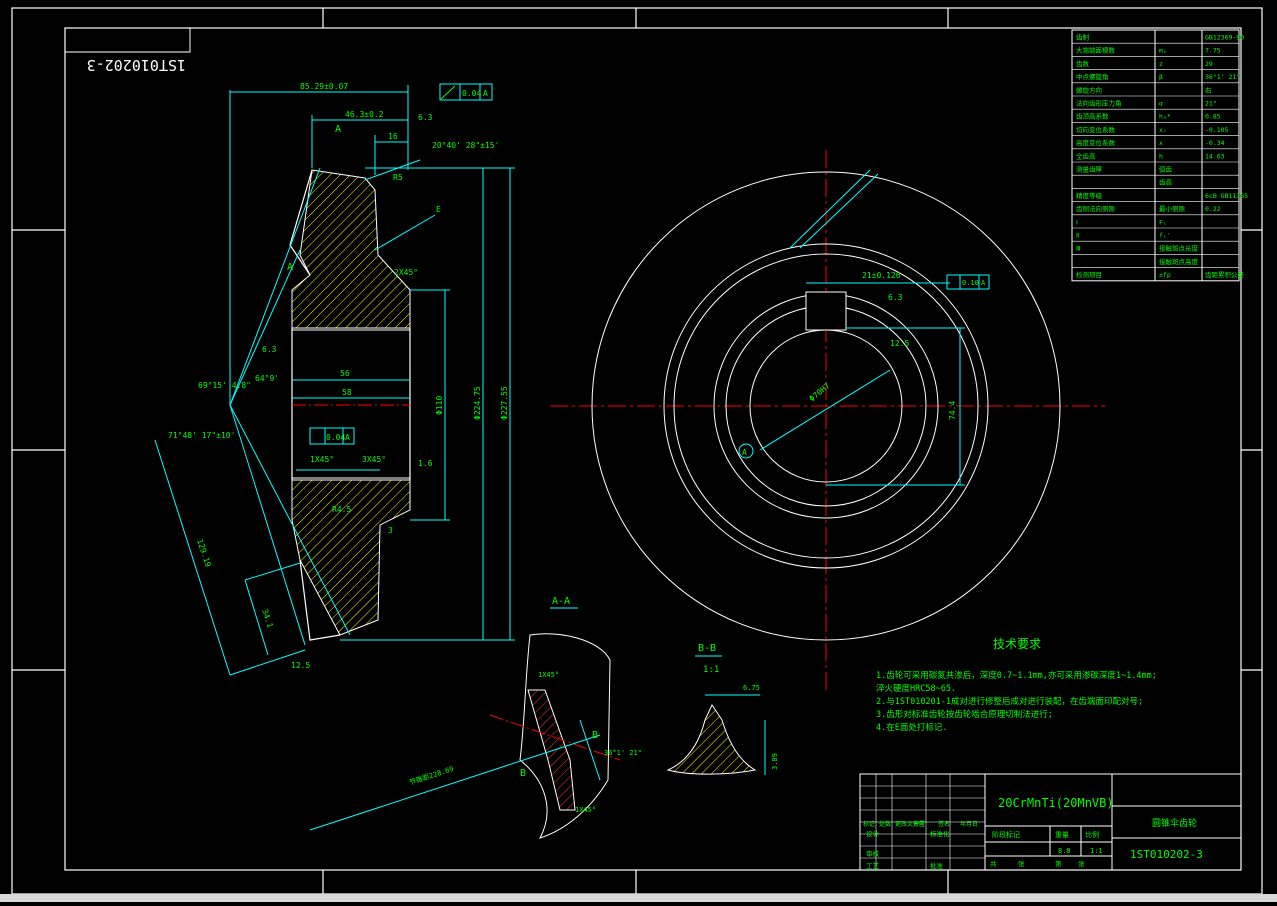  What do you see at coordinates (873, 853) in the screenshot?
I see `svg-text: 审核` at bounding box center [873, 853].